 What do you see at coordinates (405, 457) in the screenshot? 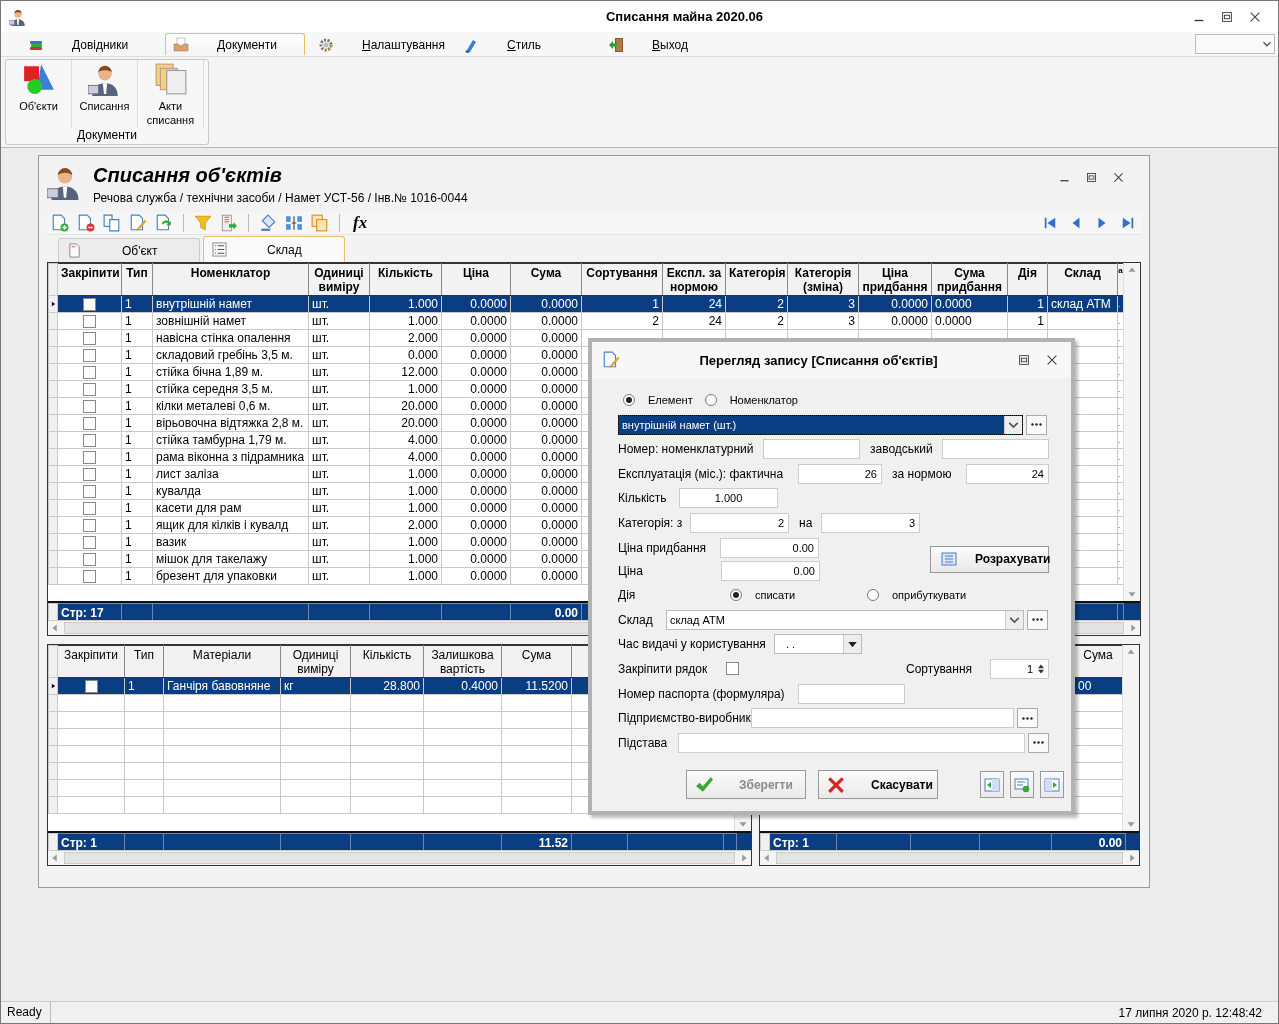
I see `table-cell: 4.000` at bounding box center [405, 457].